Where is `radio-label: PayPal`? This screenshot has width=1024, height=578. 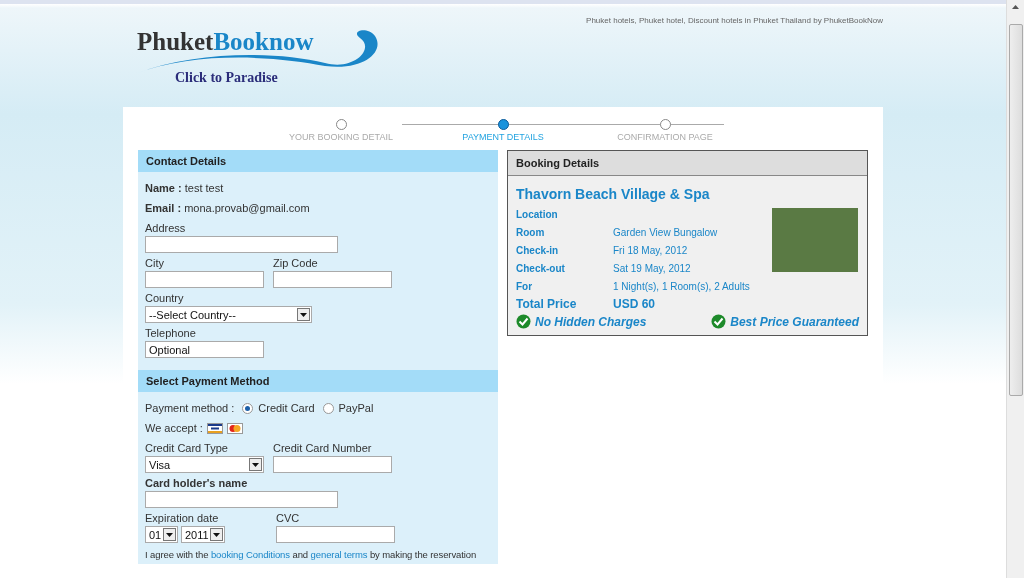
radio-label: PayPal is located at coordinates (356, 408).